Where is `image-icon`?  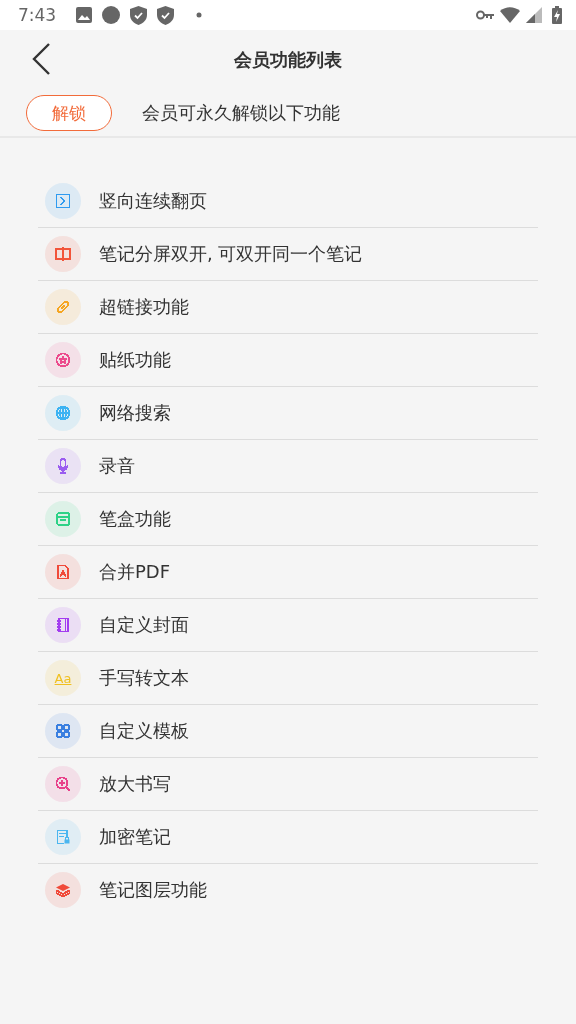
image-icon is located at coordinates (84, 15).